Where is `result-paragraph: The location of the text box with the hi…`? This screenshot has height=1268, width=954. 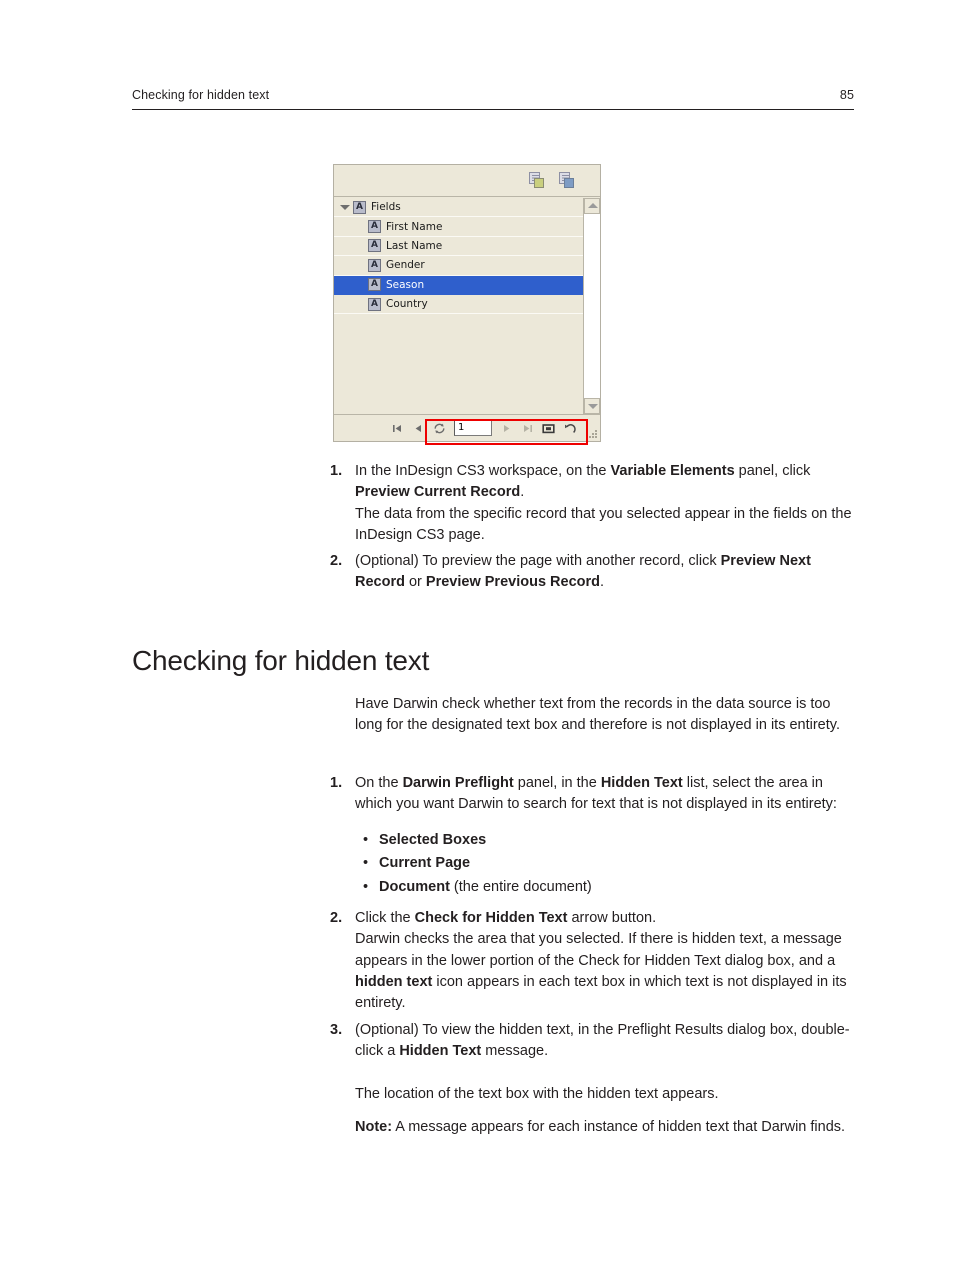
result-paragraph: The location of the text box with the hi… is located at coordinates (537, 1094).